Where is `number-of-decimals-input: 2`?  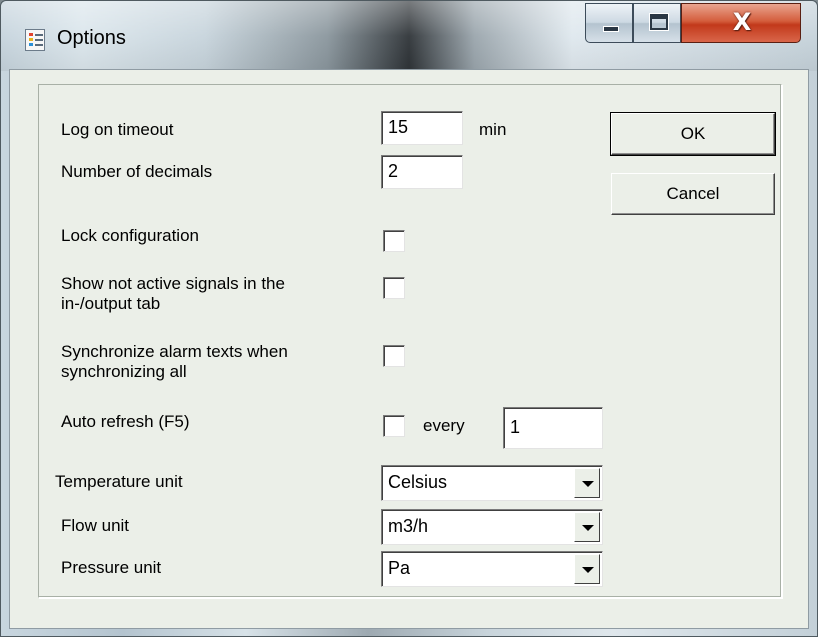 number-of-decimals-input: 2 is located at coordinates (422, 172).